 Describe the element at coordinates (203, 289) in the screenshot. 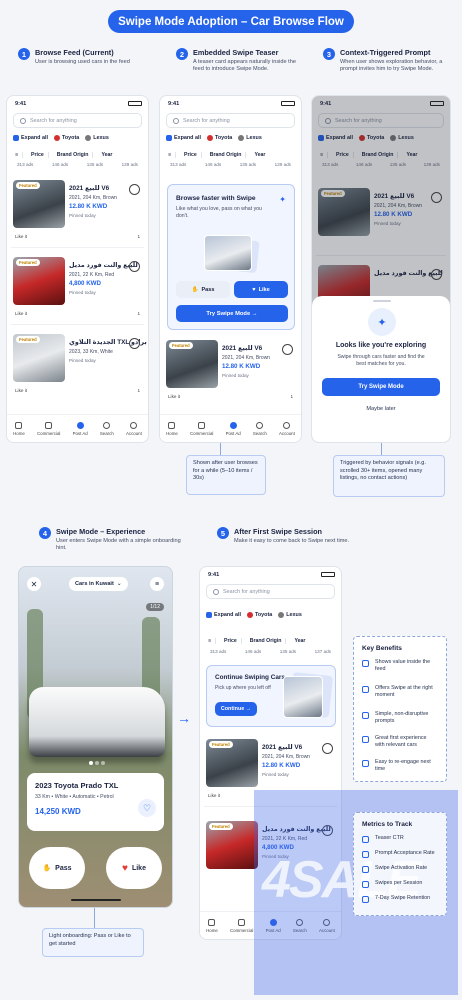

I see `teaser-pass-button: ✋ Pass` at that location.